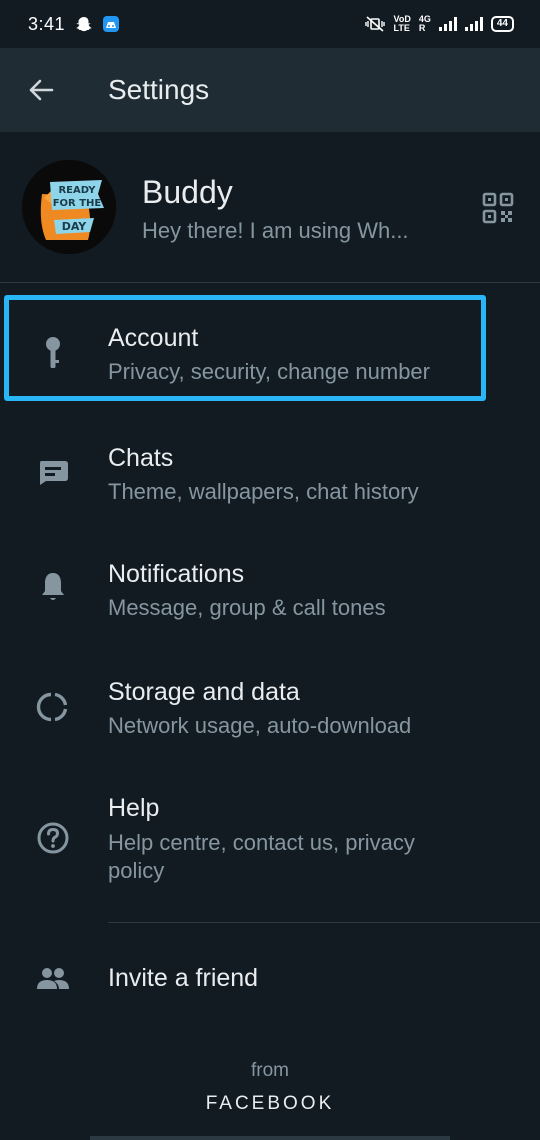  I want to click on settings-item-title: Help, so click(134, 808).